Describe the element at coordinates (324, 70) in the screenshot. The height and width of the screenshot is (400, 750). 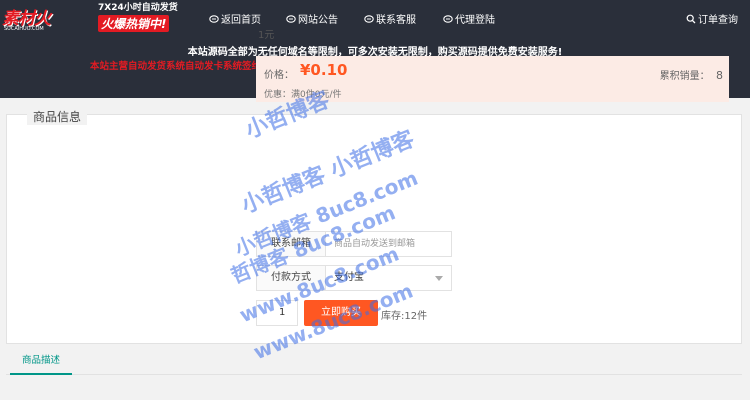
I see `price-value: ¥0.10` at that location.